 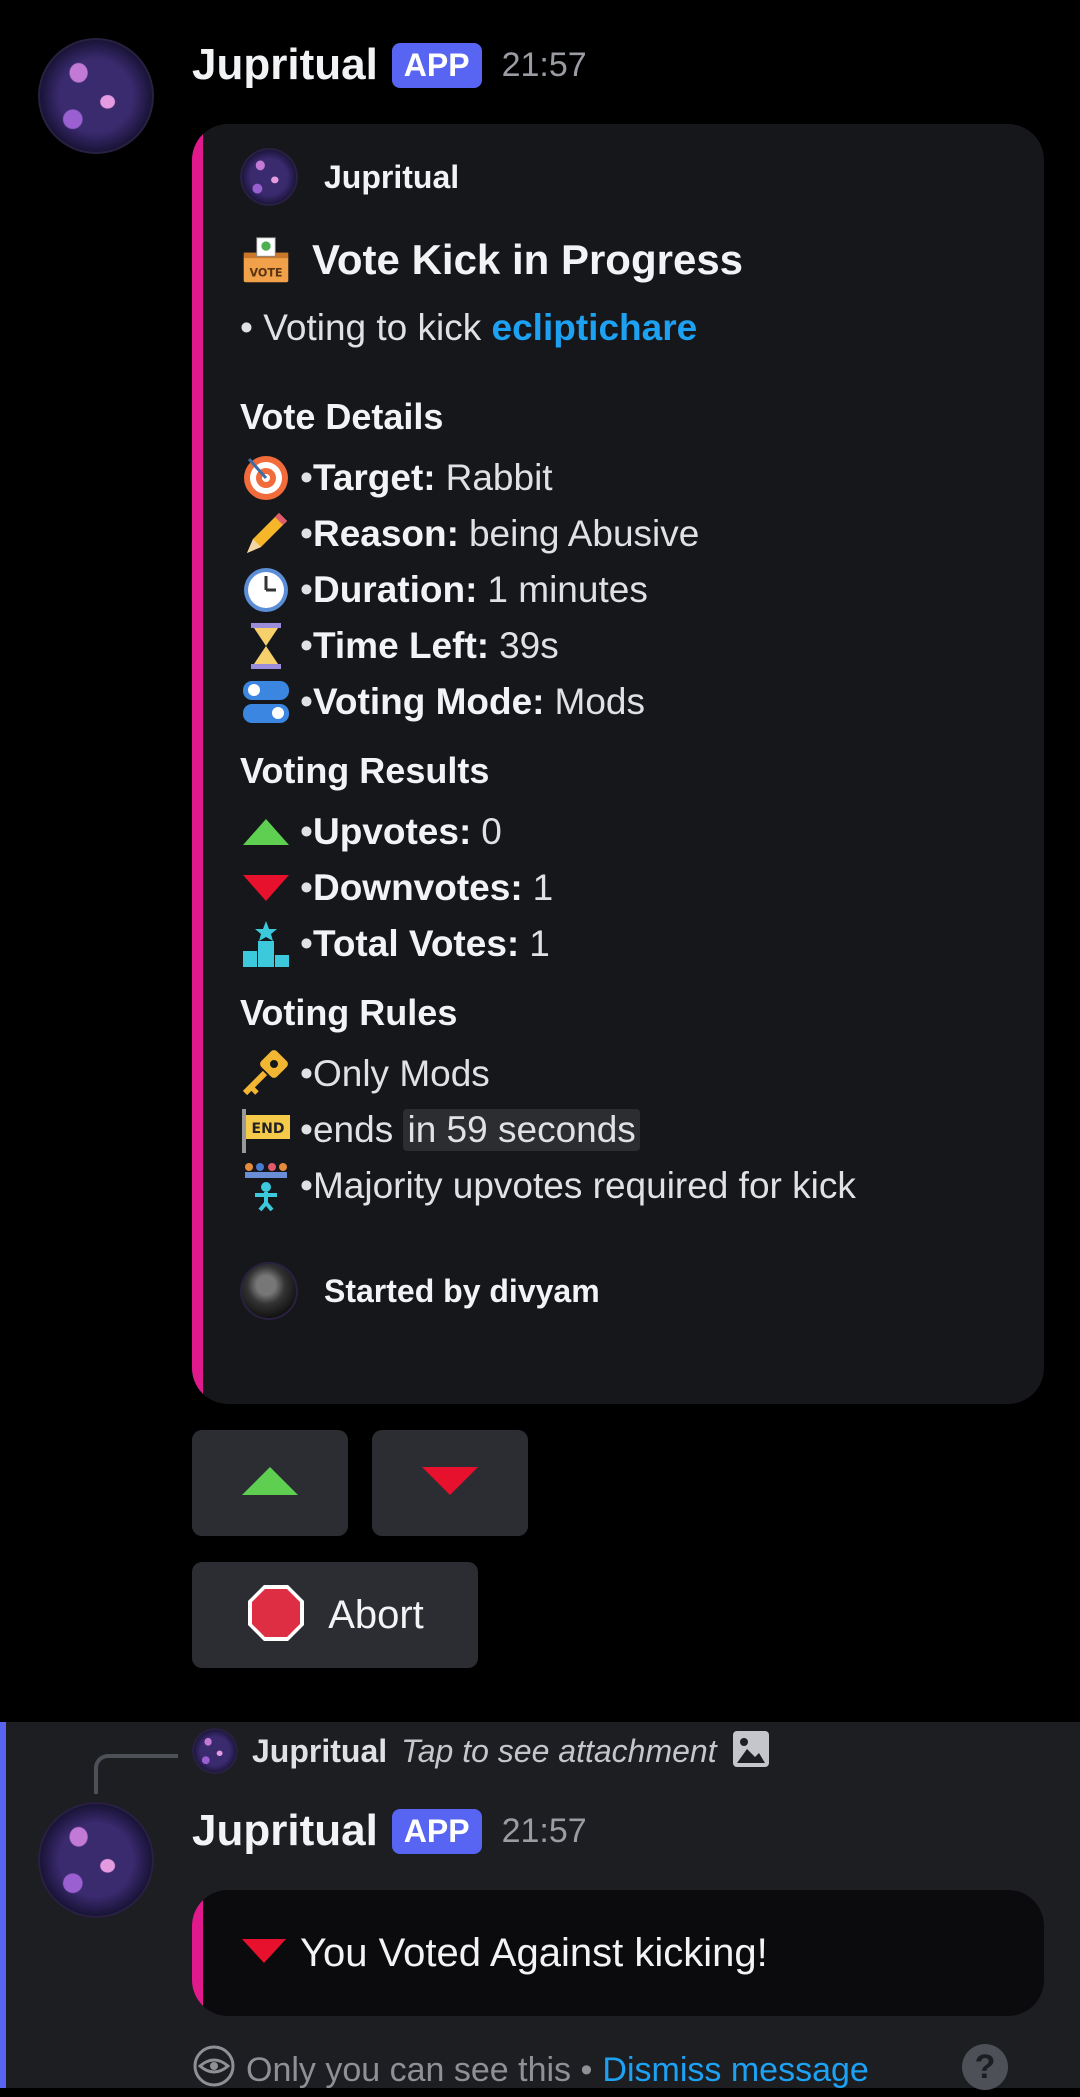 I want to click on reply-avatar, so click(x=215, y=1751).